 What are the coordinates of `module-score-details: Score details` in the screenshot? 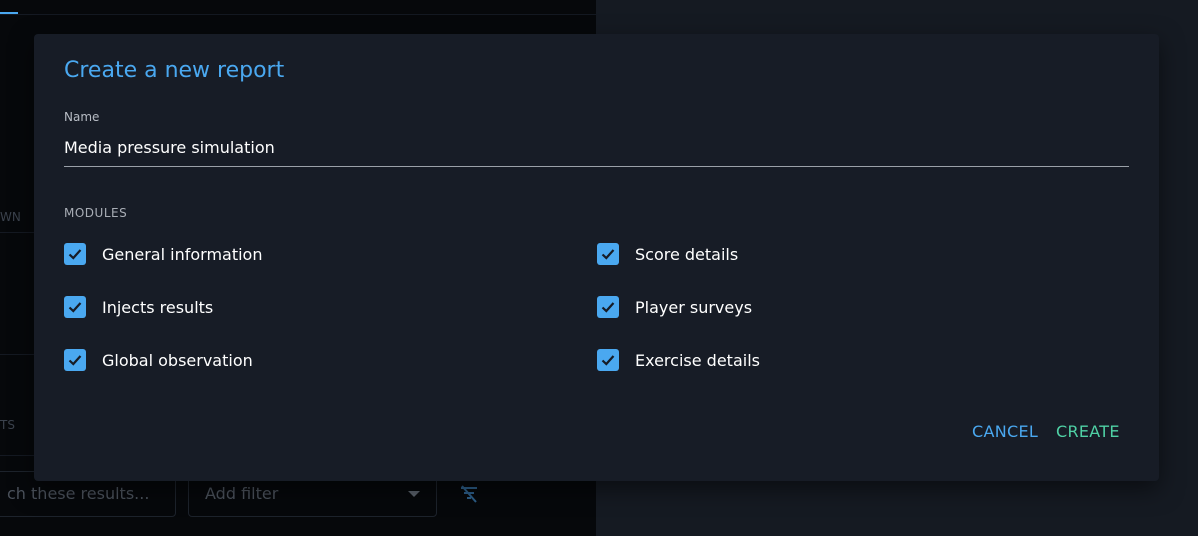 It's located at (667, 254).